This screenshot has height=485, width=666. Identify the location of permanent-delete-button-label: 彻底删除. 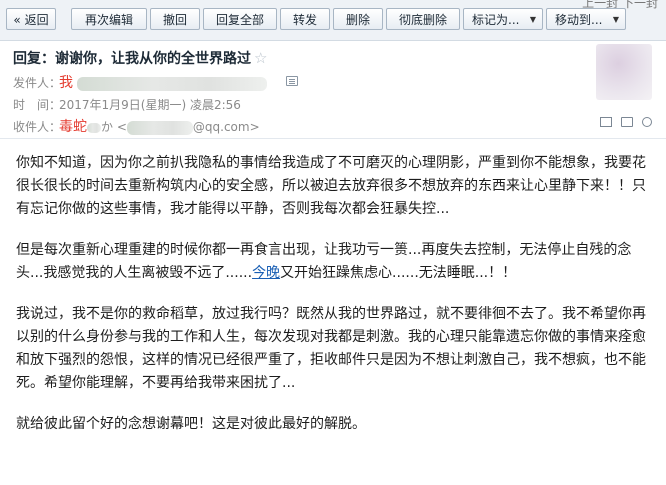
(422, 20).